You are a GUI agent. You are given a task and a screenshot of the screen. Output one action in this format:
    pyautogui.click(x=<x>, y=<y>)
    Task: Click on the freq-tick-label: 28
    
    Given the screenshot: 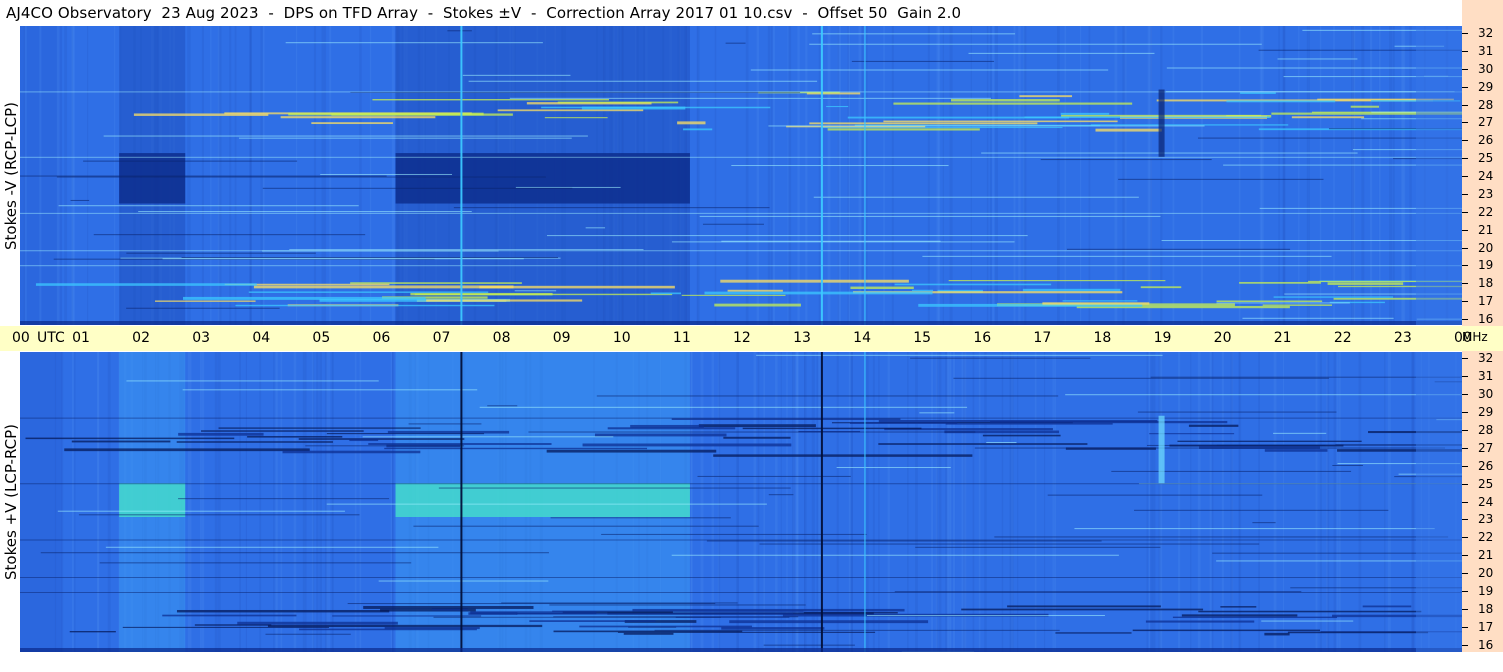 What is the action you would take?
    pyautogui.click(x=1486, y=429)
    